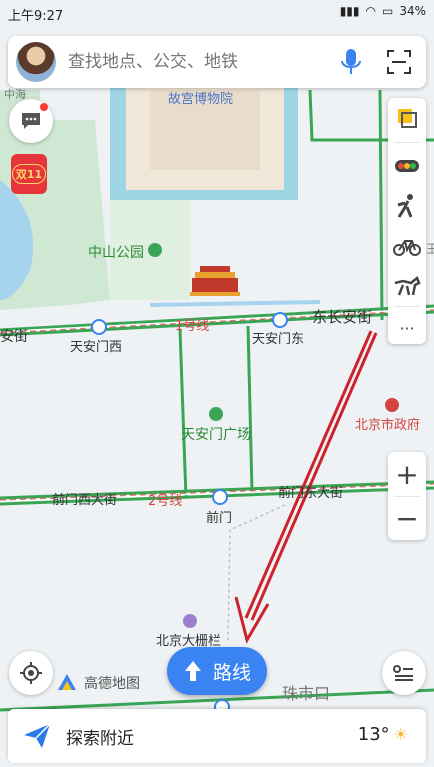 The width and height of the screenshot is (434, 767). Describe the element at coordinates (203, 62) in the screenshot. I see `search-input` at that location.